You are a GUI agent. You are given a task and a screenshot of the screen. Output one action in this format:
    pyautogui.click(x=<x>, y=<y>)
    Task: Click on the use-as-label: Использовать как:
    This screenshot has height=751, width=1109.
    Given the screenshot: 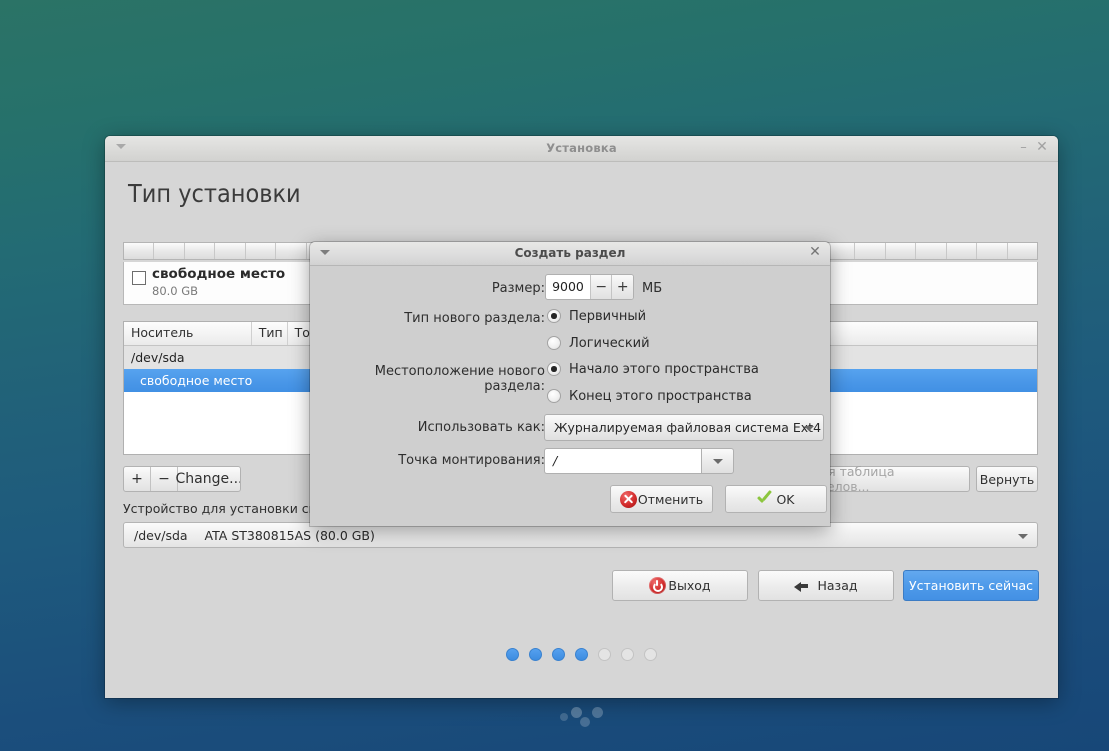 What is the action you would take?
    pyautogui.click(x=481, y=427)
    